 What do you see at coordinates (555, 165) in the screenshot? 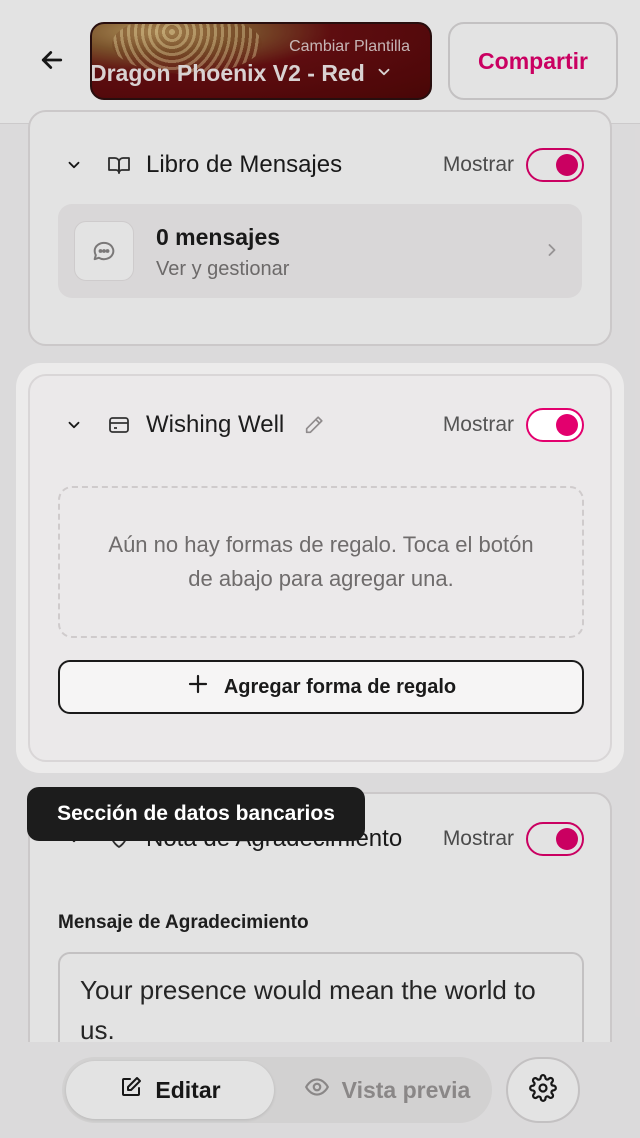
I see `guestbook-toggle` at bounding box center [555, 165].